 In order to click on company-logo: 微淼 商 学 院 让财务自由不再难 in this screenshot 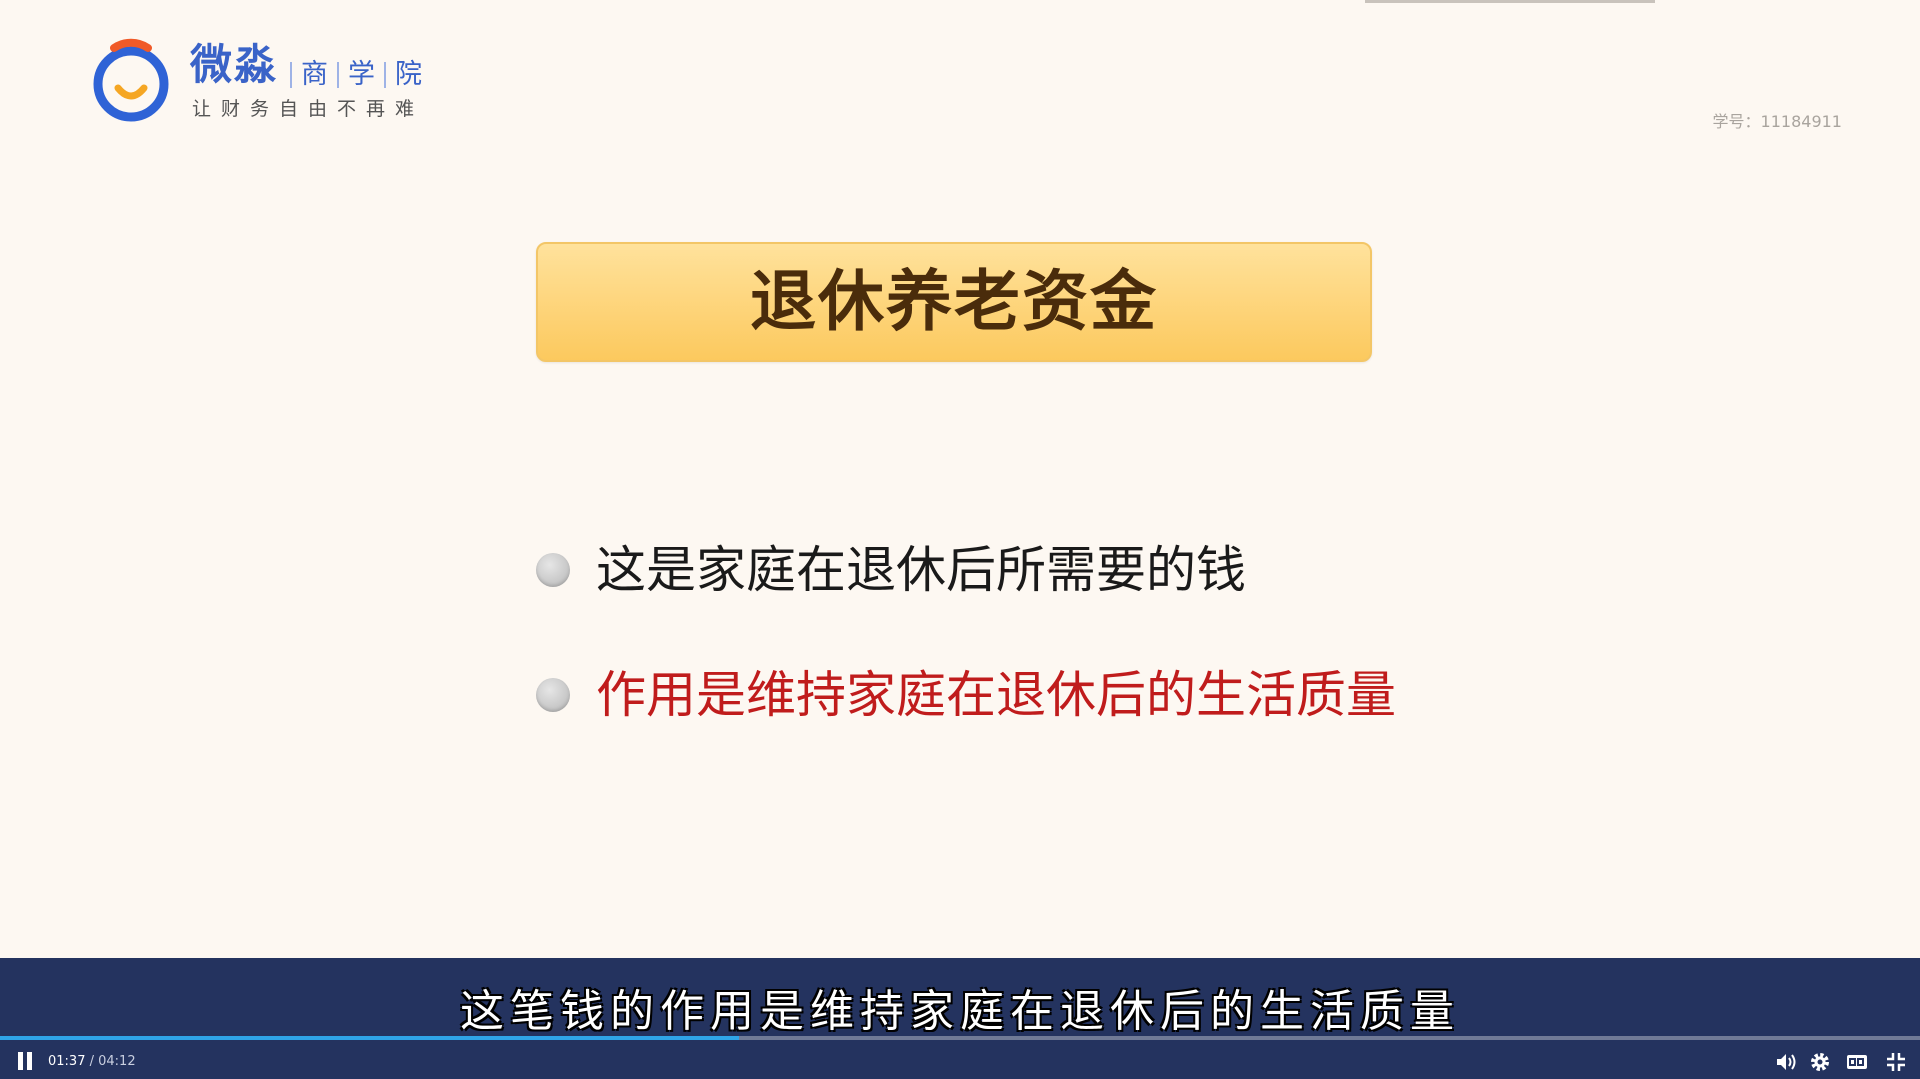, I will do `click(265, 82)`.